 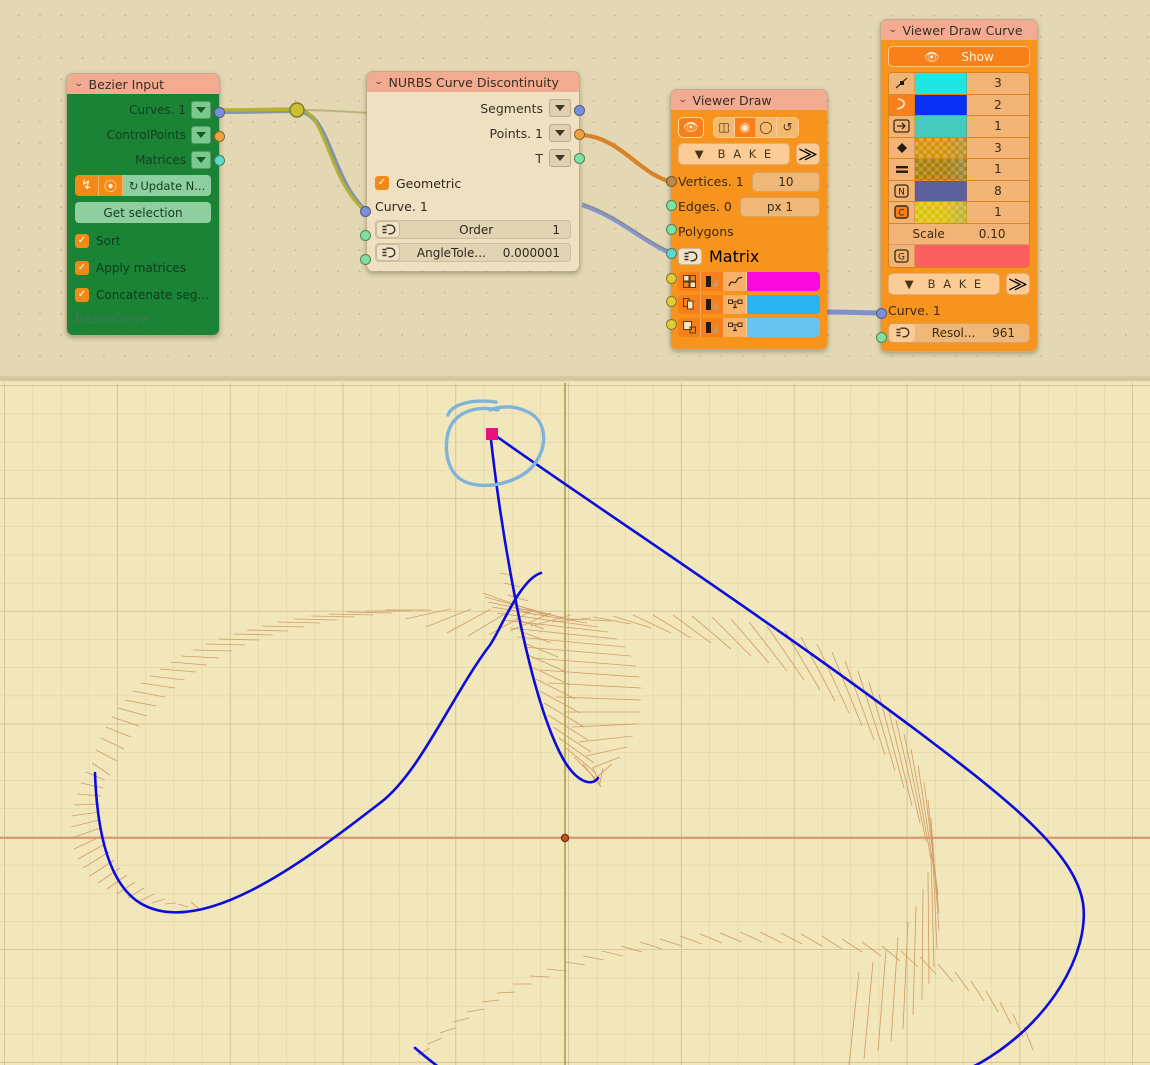 What do you see at coordinates (219, 136) in the screenshot?
I see `socket-controlpoints-out` at bounding box center [219, 136].